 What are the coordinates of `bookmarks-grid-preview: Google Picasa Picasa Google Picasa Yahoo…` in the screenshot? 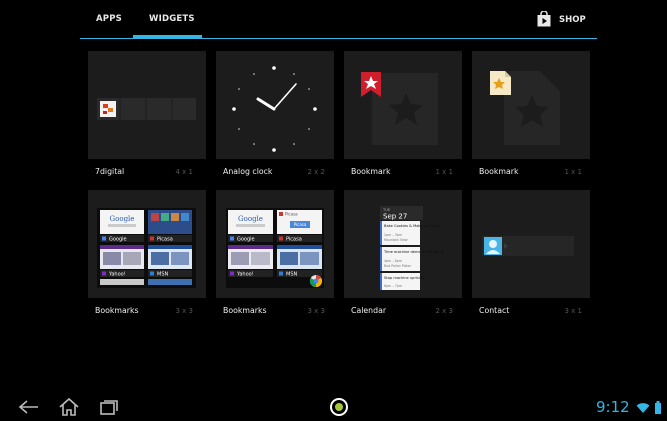 It's located at (275, 248).